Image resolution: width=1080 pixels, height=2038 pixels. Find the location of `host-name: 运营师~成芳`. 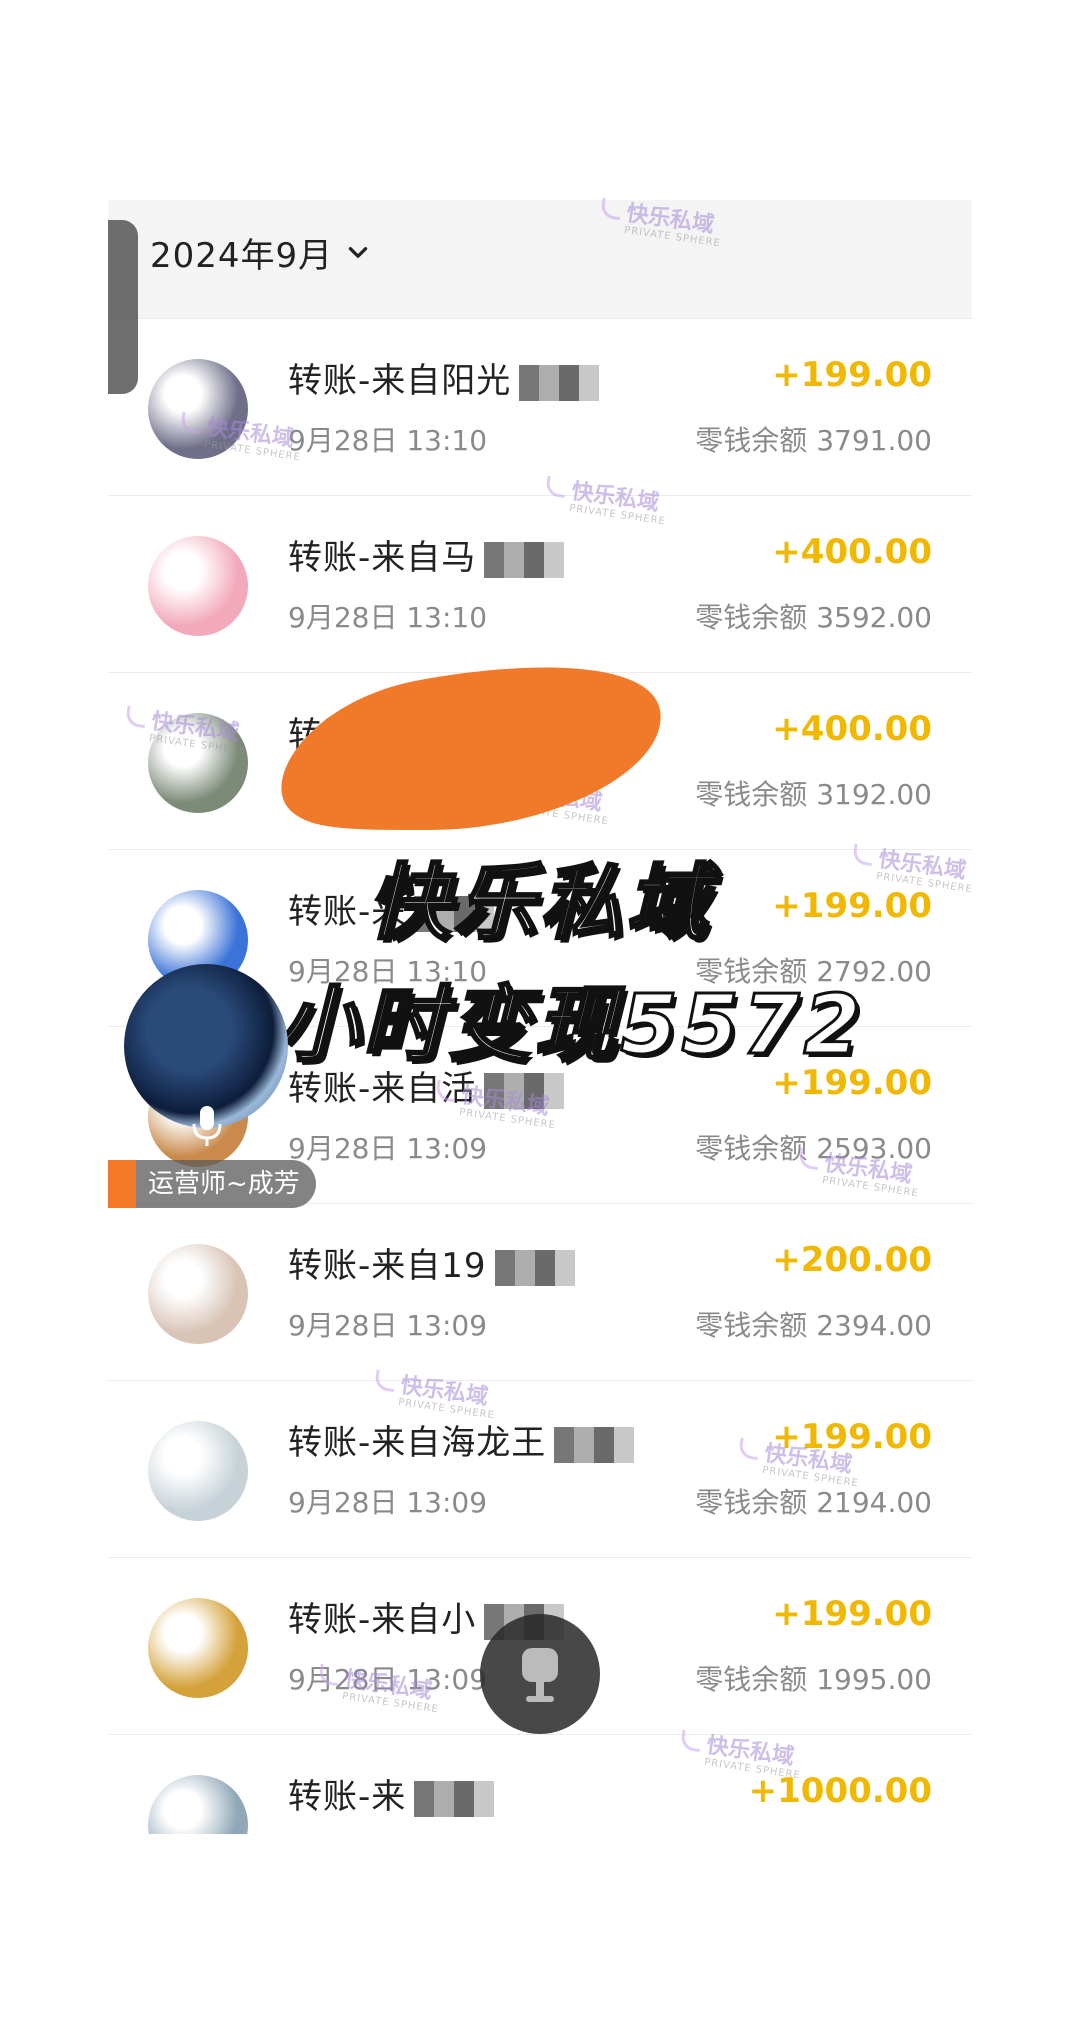

host-name: 运营师~成芳 is located at coordinates (224, 1184).